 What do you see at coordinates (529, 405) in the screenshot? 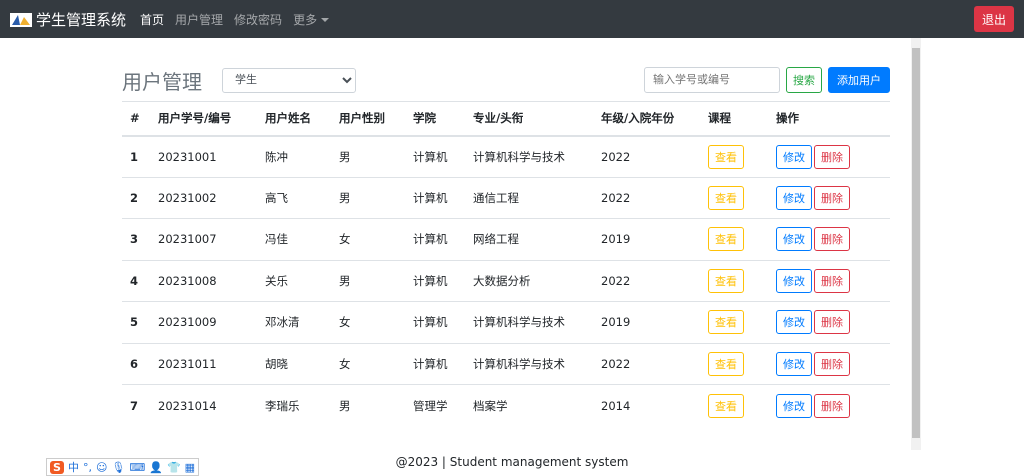
I see `table-cell: 档案学` at bounding box center [529, 405].